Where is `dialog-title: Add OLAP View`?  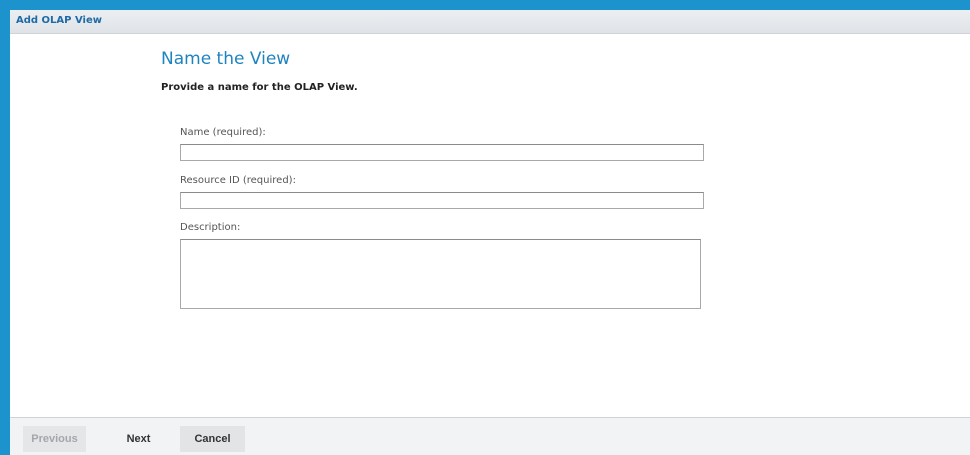
dialog-title: Add OLAP View is located at coordinates (59, 20).